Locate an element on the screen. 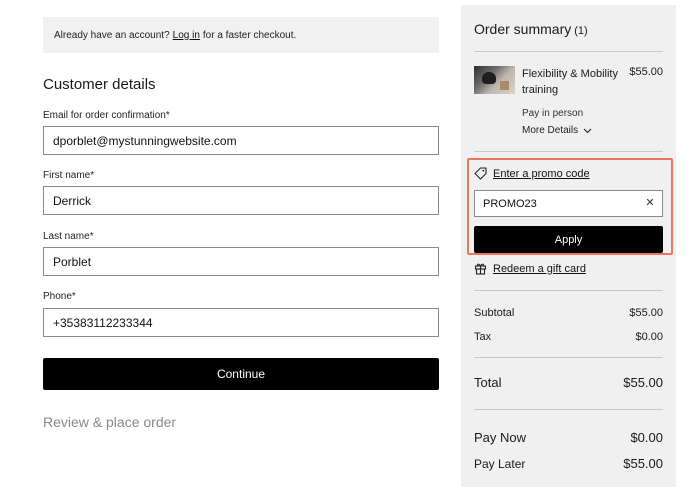  last-name-field: Porblet is located at coordinates (241, 261).